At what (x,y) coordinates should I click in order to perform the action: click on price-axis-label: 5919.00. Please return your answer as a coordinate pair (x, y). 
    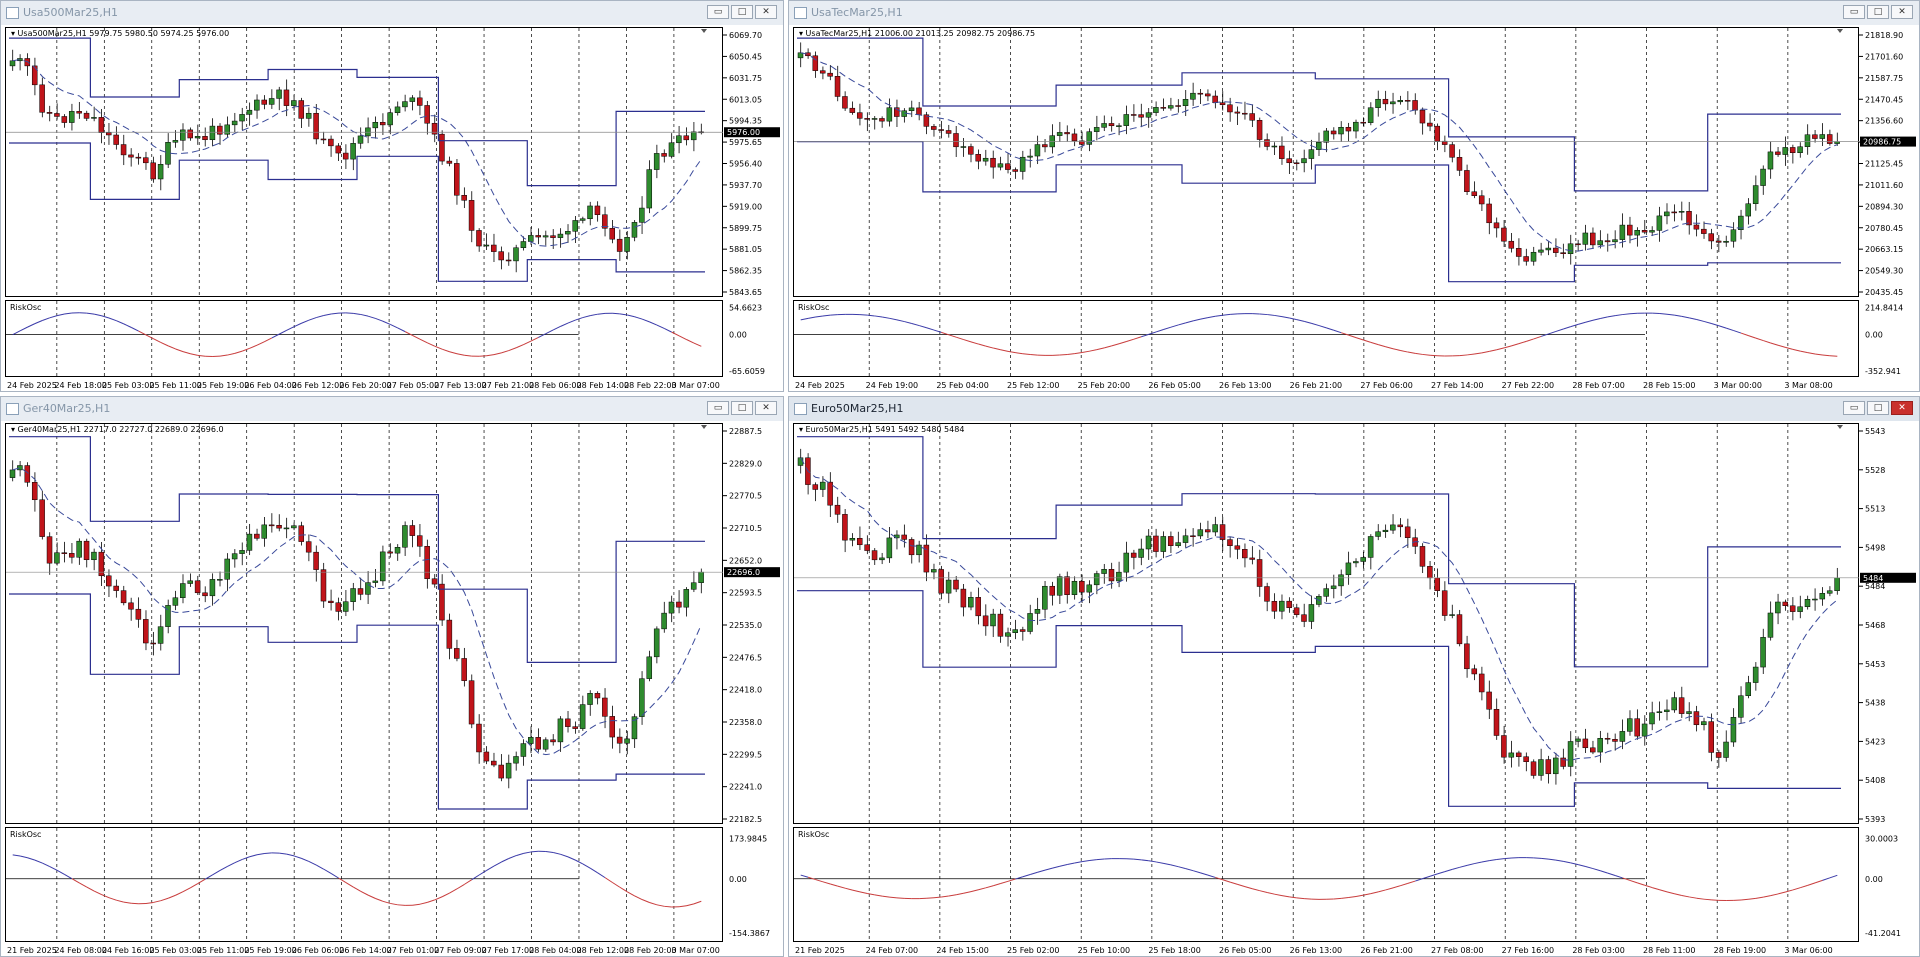
    Looking at the image, I should click on (745, 206).